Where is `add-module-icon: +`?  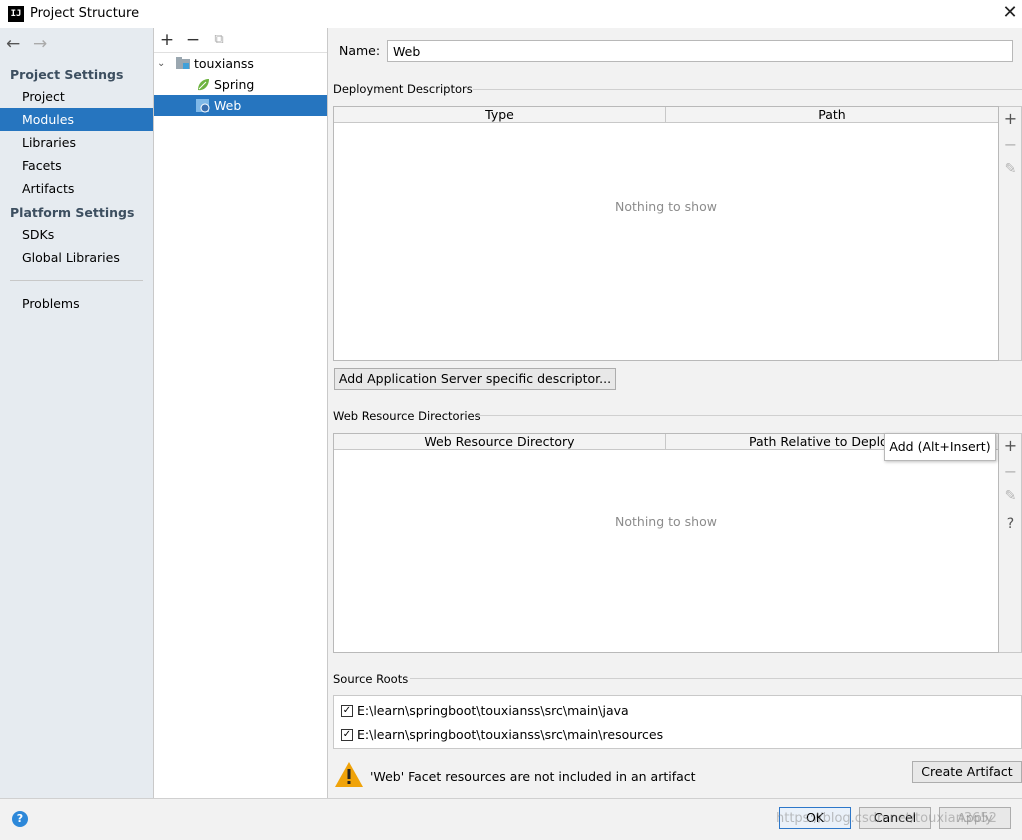
add-module-icon: + is located at coordinates (167, 40).